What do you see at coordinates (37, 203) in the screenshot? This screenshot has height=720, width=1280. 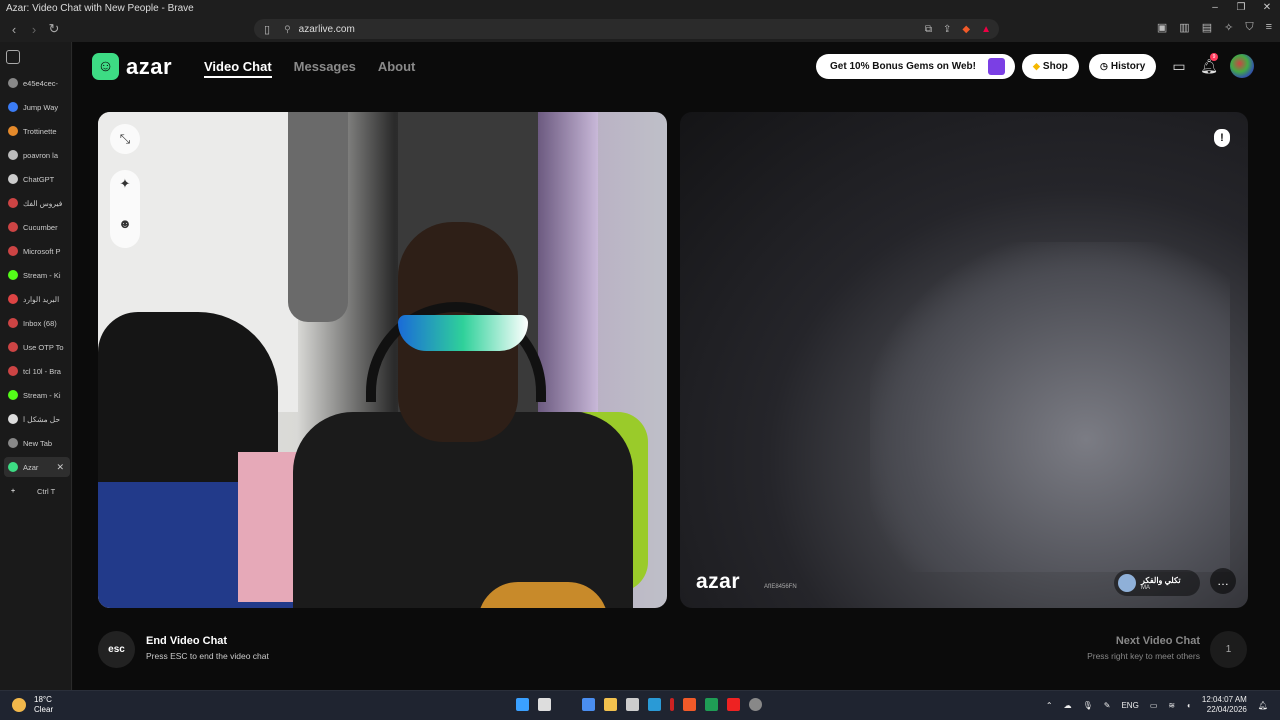 I see `sidebar-tab: فيروس الفك` at bounding box center [37, 203].